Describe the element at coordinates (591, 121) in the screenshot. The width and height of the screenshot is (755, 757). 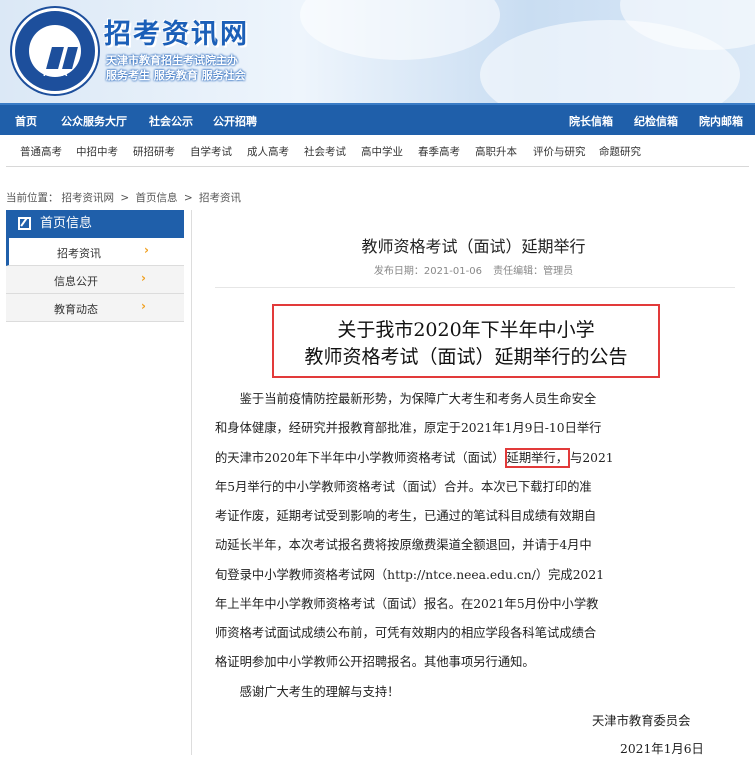
I see `nav-item-president-mailbox: 院长信箱` at that location.